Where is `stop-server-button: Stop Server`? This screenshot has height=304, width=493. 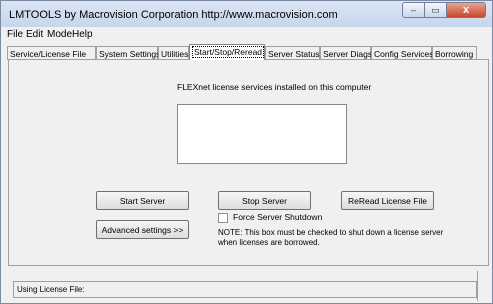 stop-server-button: Stop Server is located at coordinates (264, 200).